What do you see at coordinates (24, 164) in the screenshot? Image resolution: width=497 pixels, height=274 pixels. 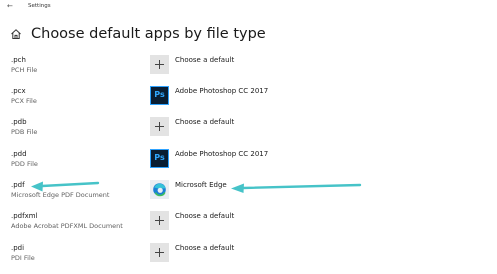 I see `file-type-description: PDD File` at bounding box center [24, 164].